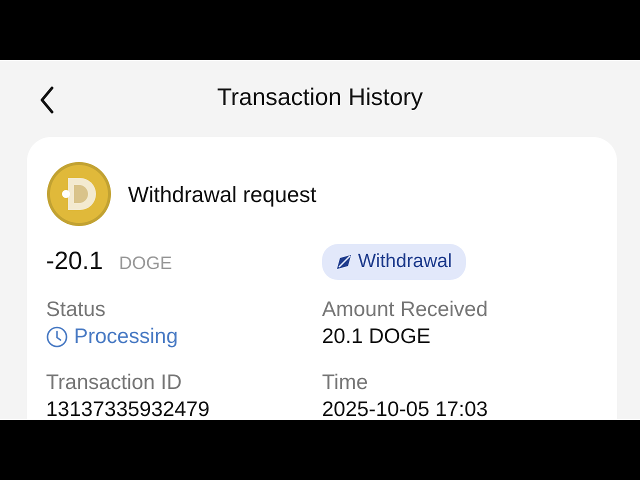 The width and height of the screenshot is (640, 480). What do you see at coordinates (74, 261) in the screenshot?
I see `amount: -20.1` at bounding box center [74, 261].